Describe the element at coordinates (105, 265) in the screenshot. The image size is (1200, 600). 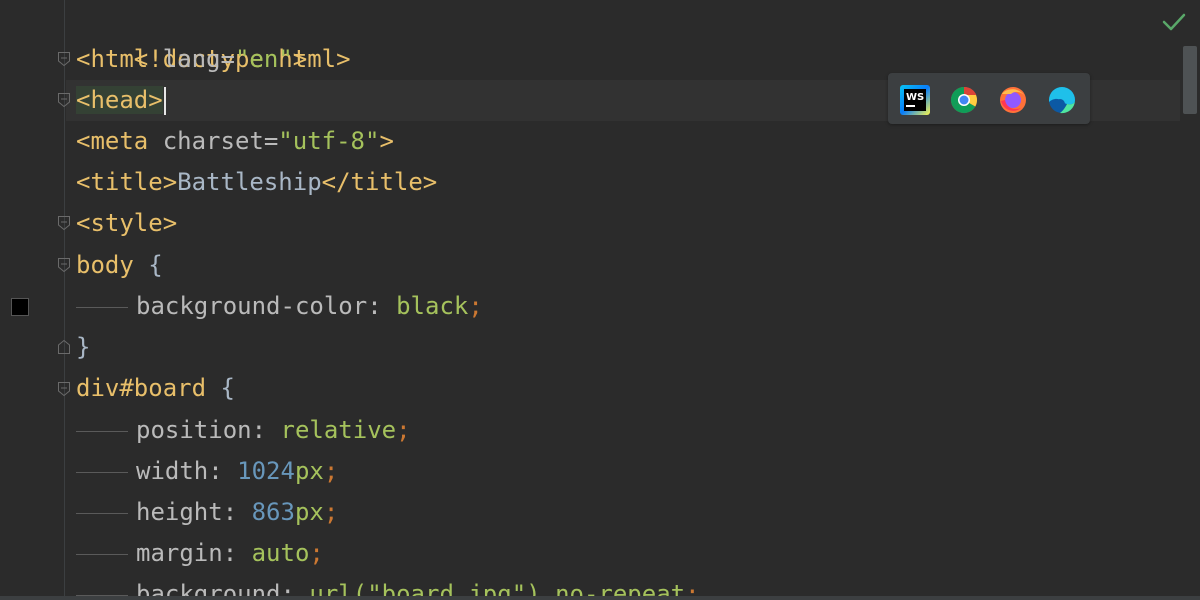
I see `body-selector: body` at that location.